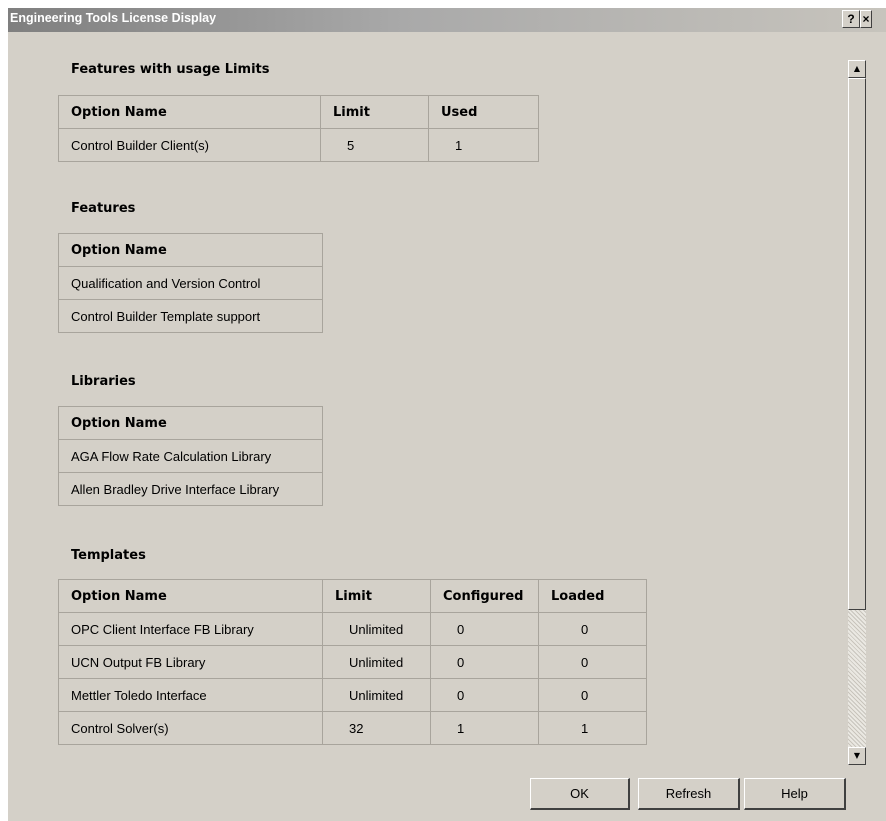 The width and height of the screenshot is (886, 821). I want to click on limit-cell: 32, so click(376, 728).